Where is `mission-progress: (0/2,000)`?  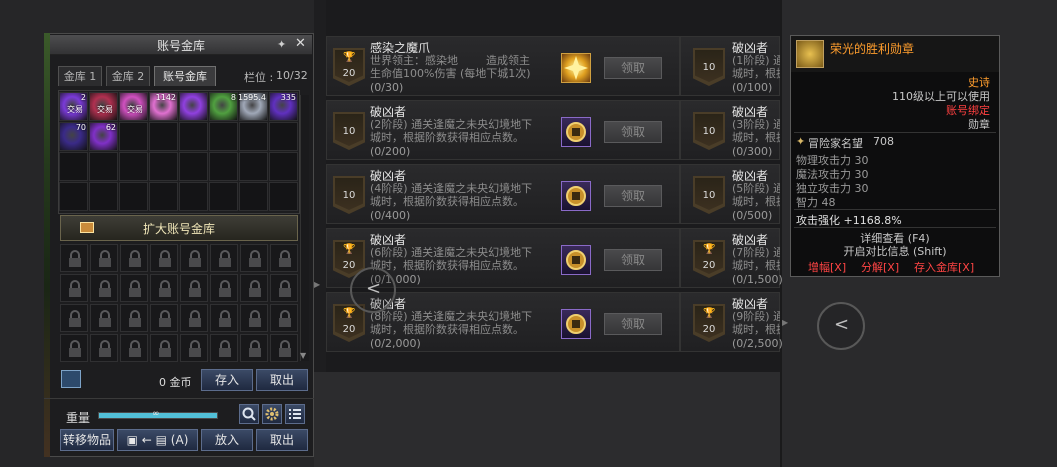 mission-progress: (0/2,000) is located at coordinates (395, 343).